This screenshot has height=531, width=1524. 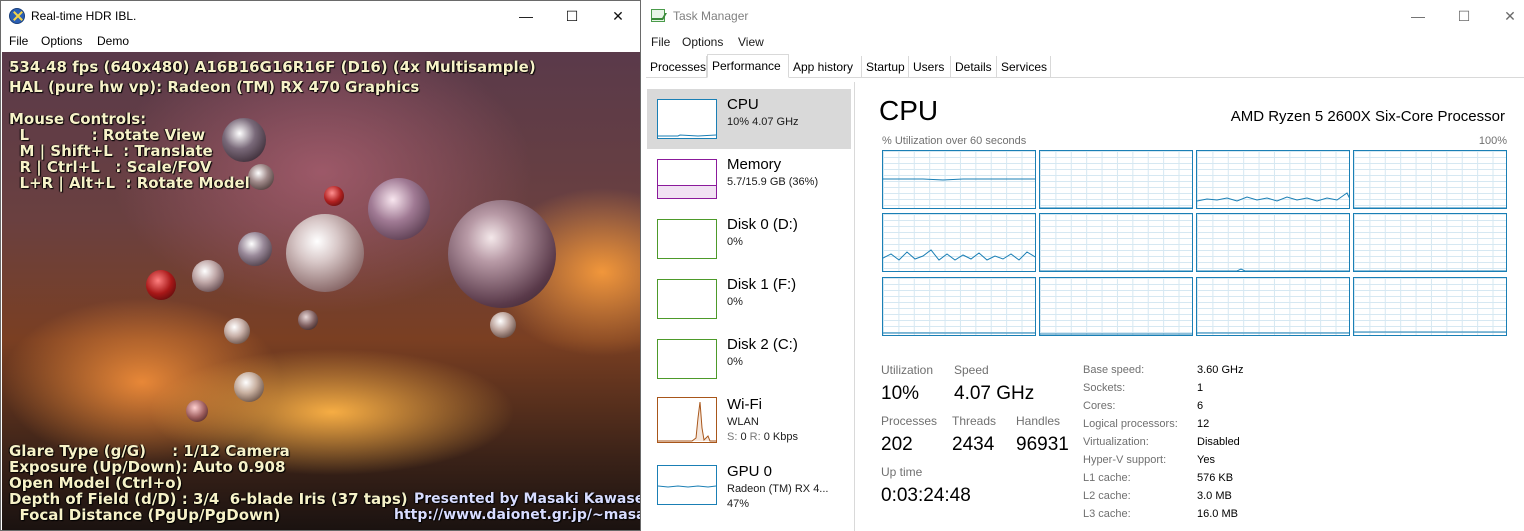 I want to click on processes-value: 202, so click(x=897, y=444).